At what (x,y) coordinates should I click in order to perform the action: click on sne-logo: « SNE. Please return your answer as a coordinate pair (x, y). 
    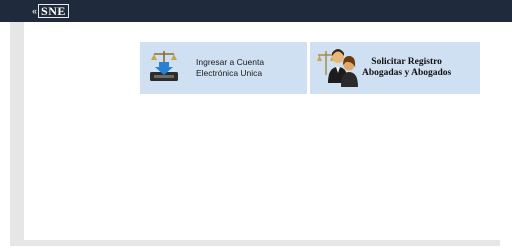
    Looking at the image, I should click on (50, 11).